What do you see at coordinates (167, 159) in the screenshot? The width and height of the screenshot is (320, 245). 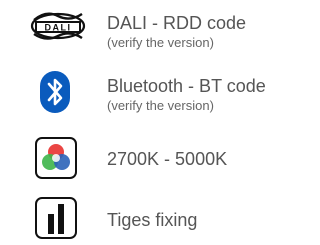 I see `feature-label: 2700K - 5000K` at bounding box center [167, 159].